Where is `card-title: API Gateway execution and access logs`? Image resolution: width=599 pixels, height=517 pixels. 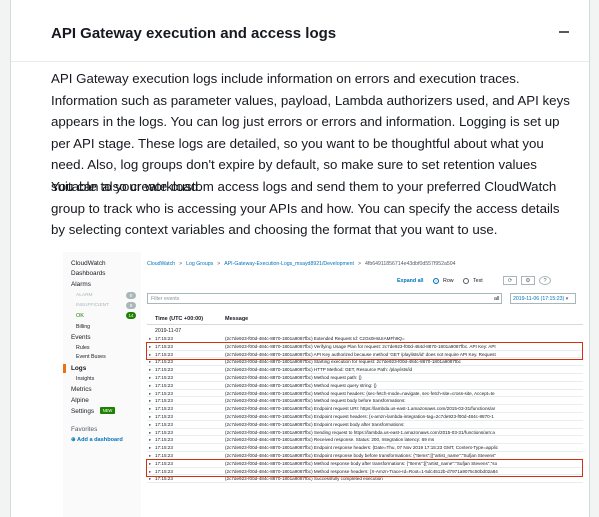 card-title: API Gateway execution and access logs is located at coordinates (194, 33).